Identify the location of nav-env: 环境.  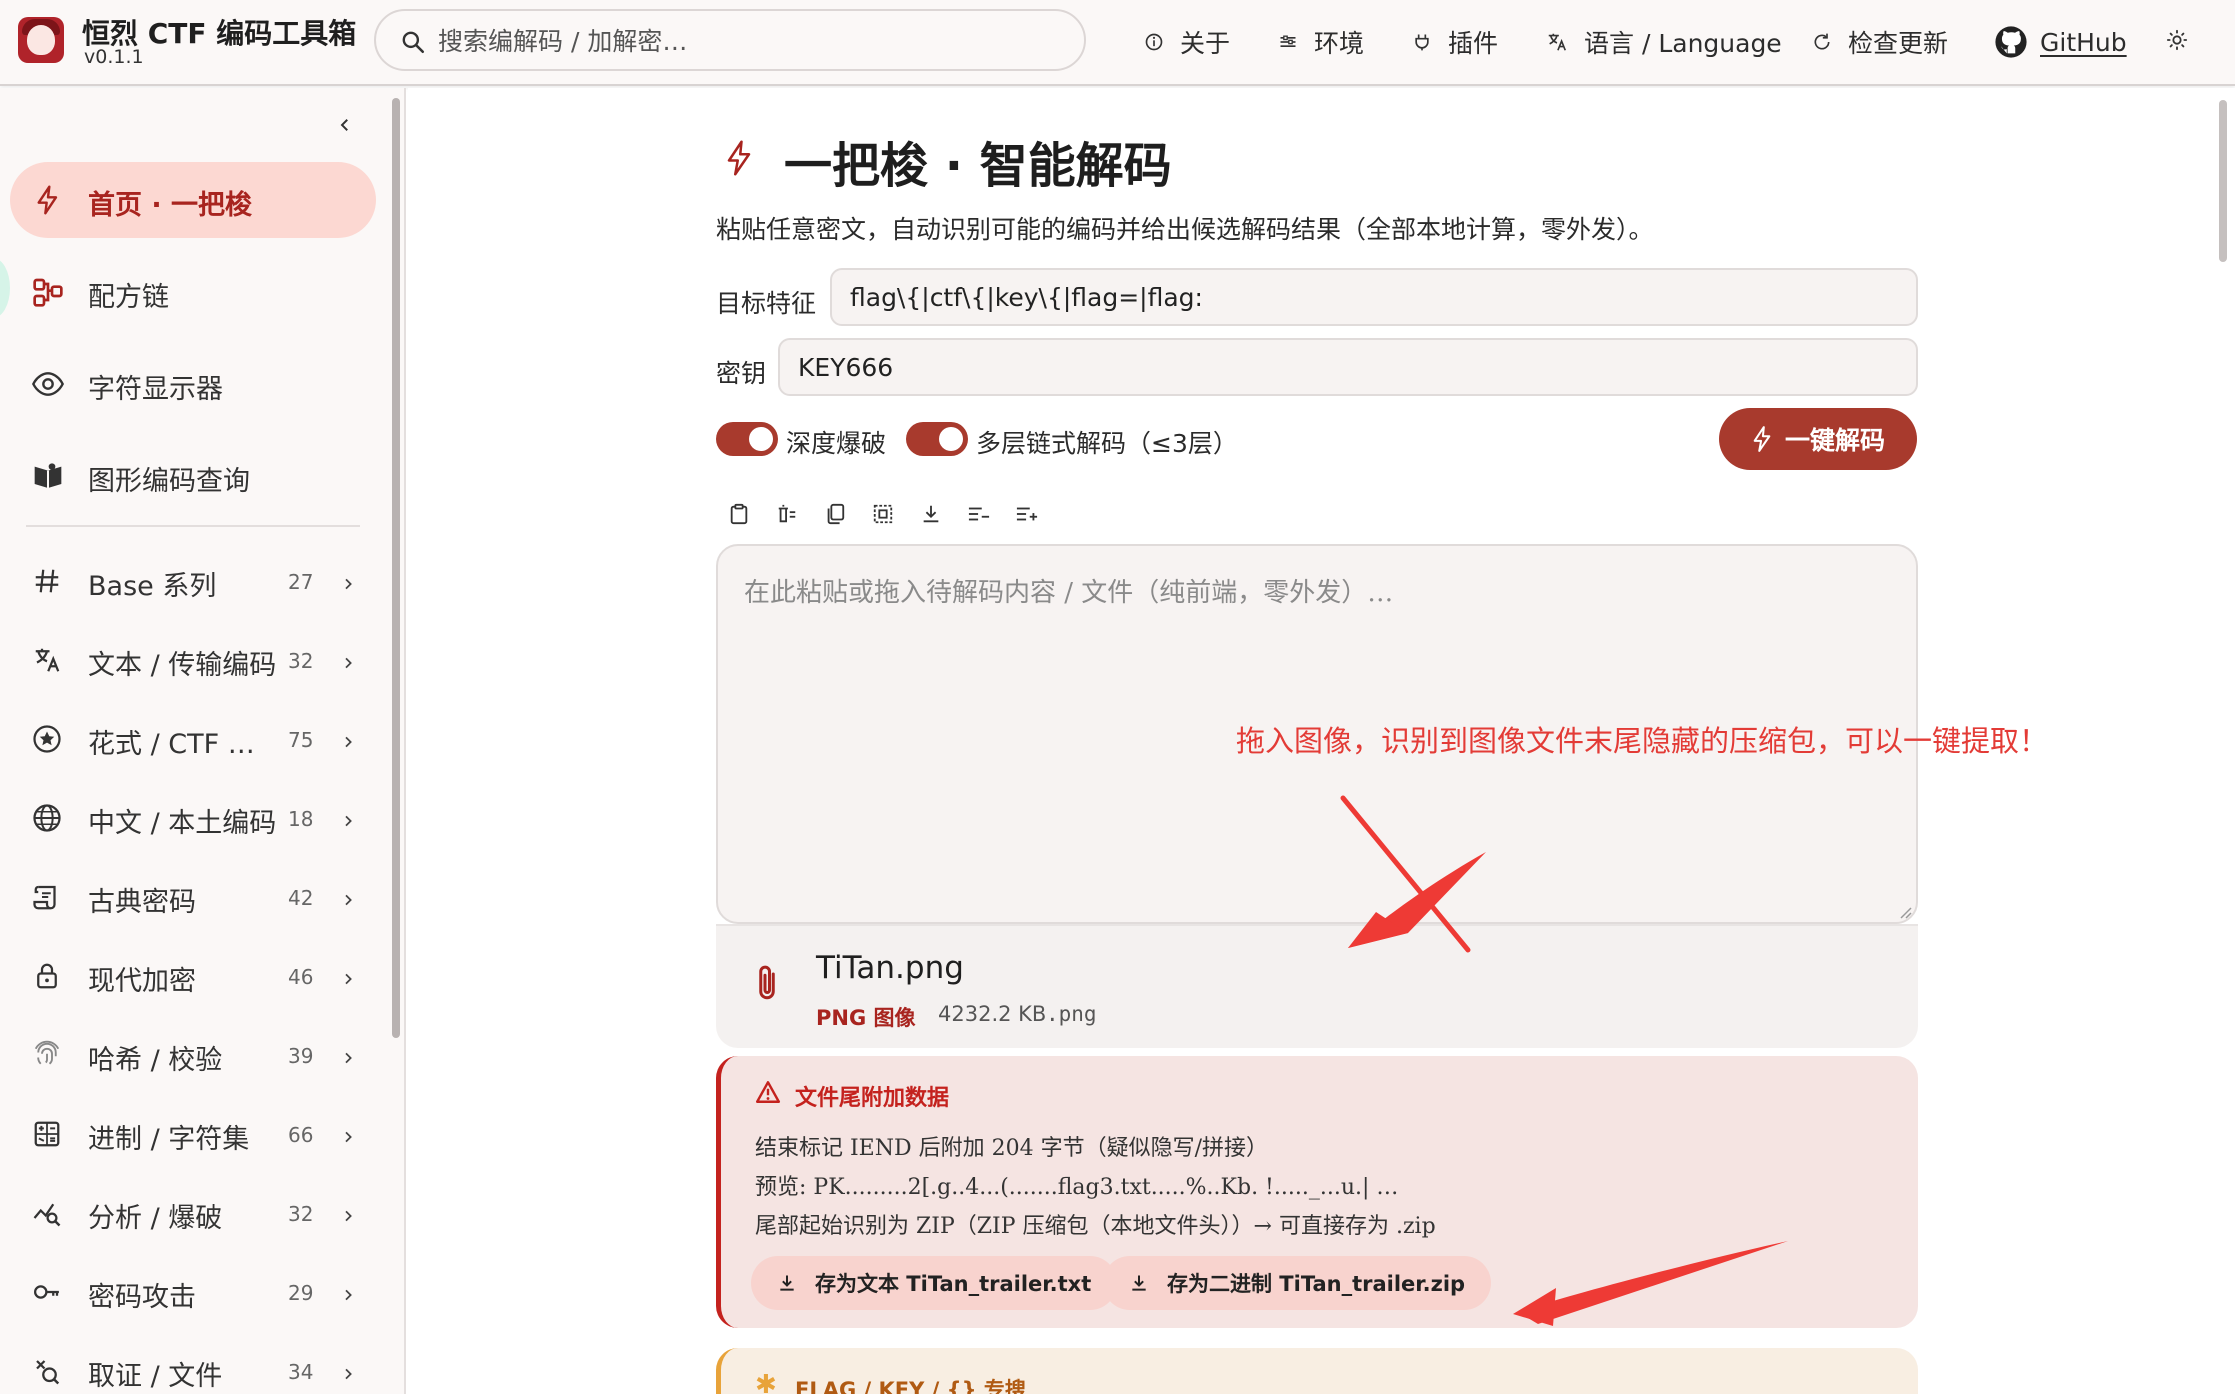
(1321, 42).